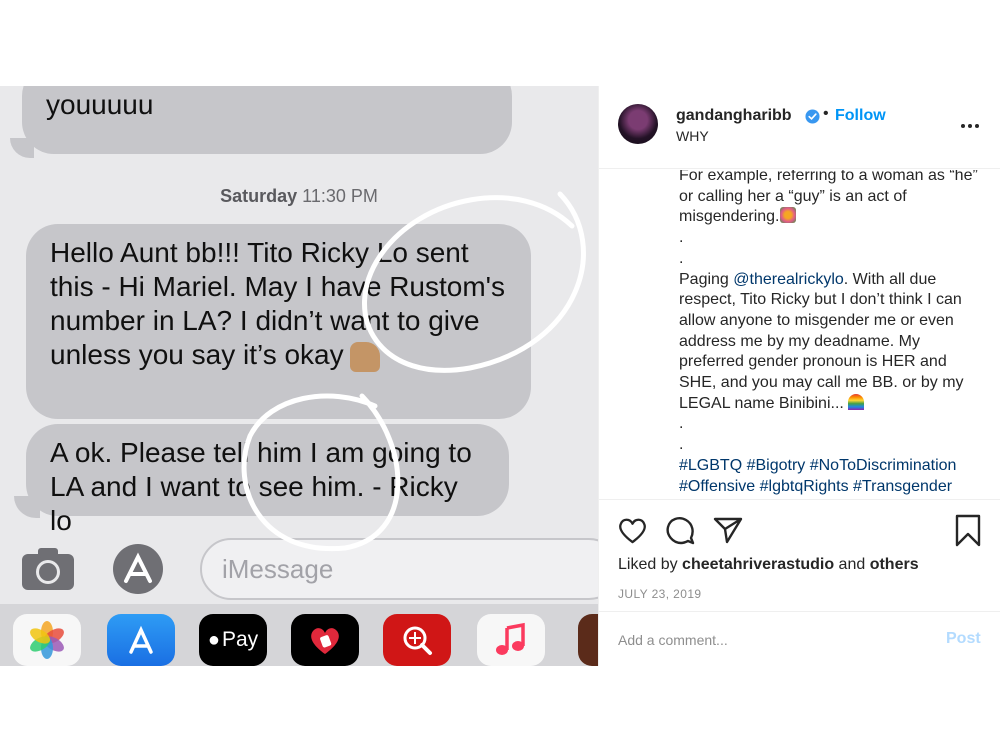 The height and width of the screenshot is (750, 1000). I want to click on post-comment-button: Post, so click(963, 639).